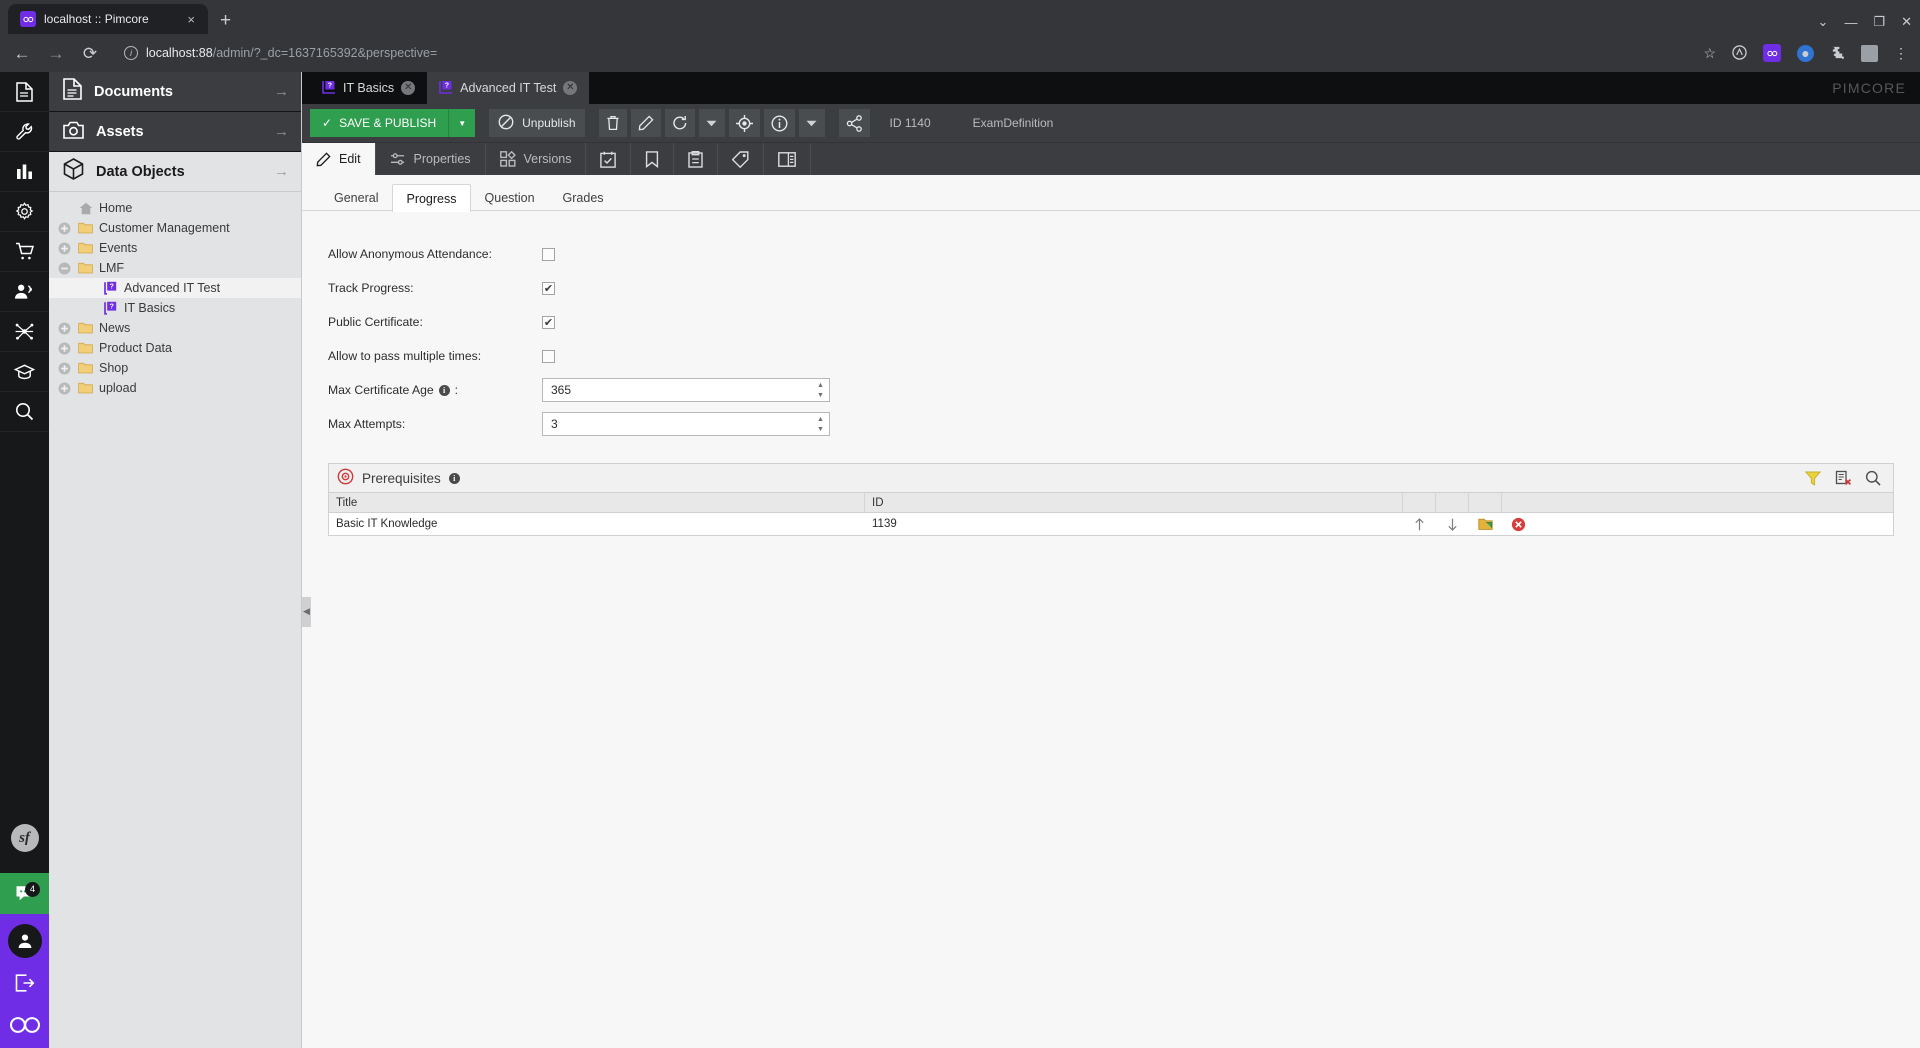 The width and height of the screenshot is (1920, 1048). What do you see at coordinates (597, 502) in the screenshot?
I see `column-header-title: Title` at bounding box center [597, 502].